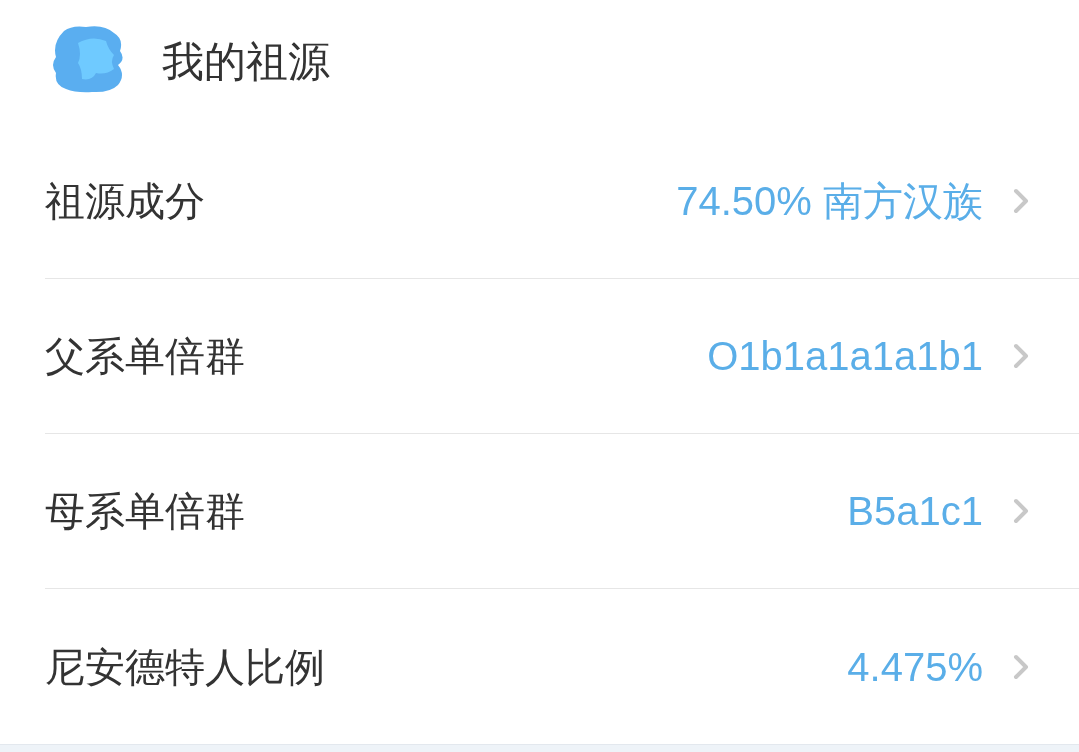 This screenshot has width=1079, height=752. Describe the element at coordinates (185, 666) in the screenshot. I see `row-label: 尼安德特人比例` at that location.